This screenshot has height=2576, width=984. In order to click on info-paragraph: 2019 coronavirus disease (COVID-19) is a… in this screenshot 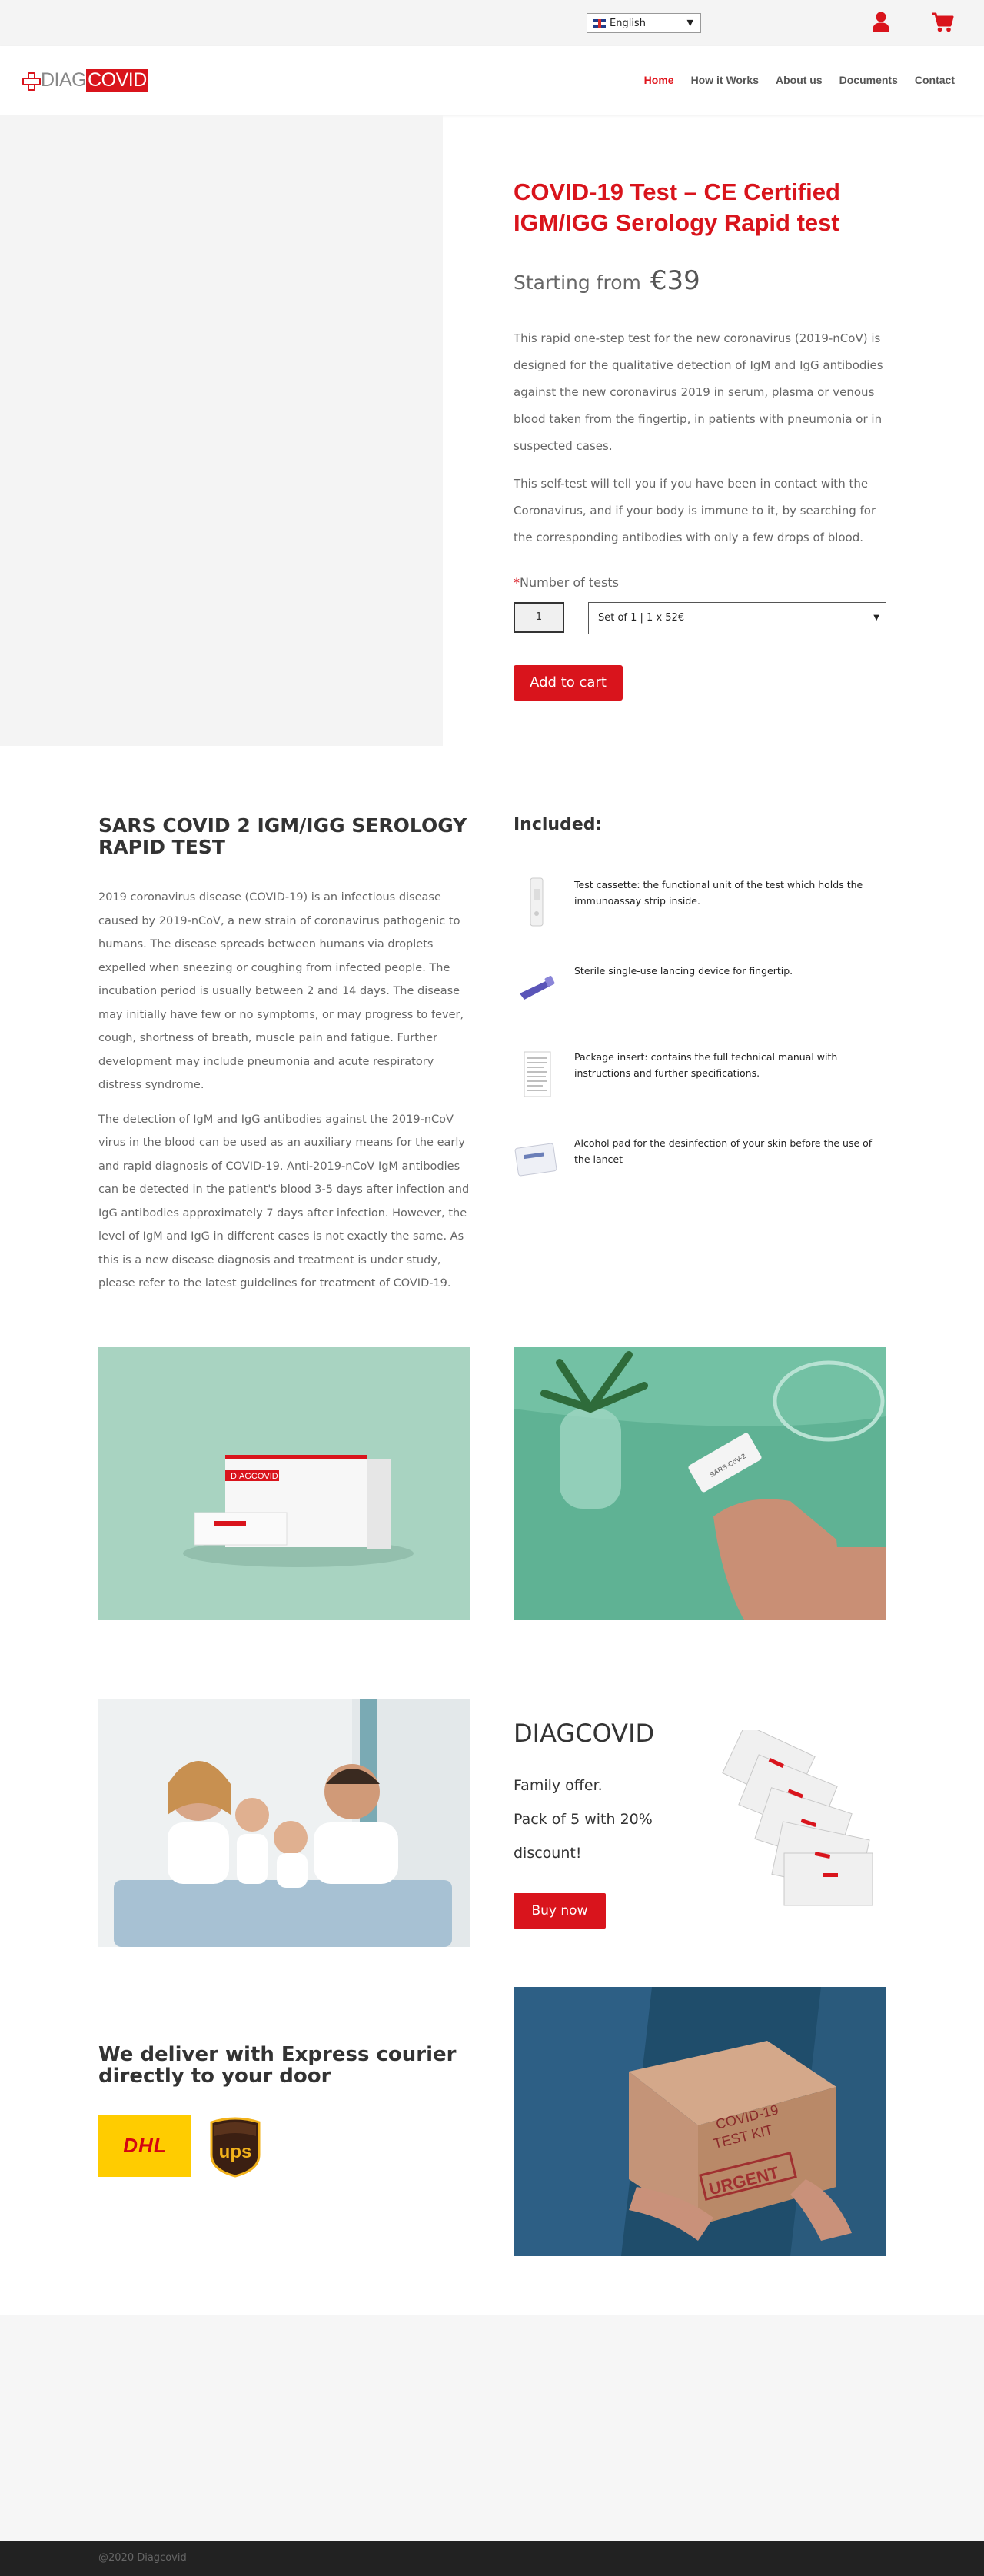, I will do `click(281, 991)`.